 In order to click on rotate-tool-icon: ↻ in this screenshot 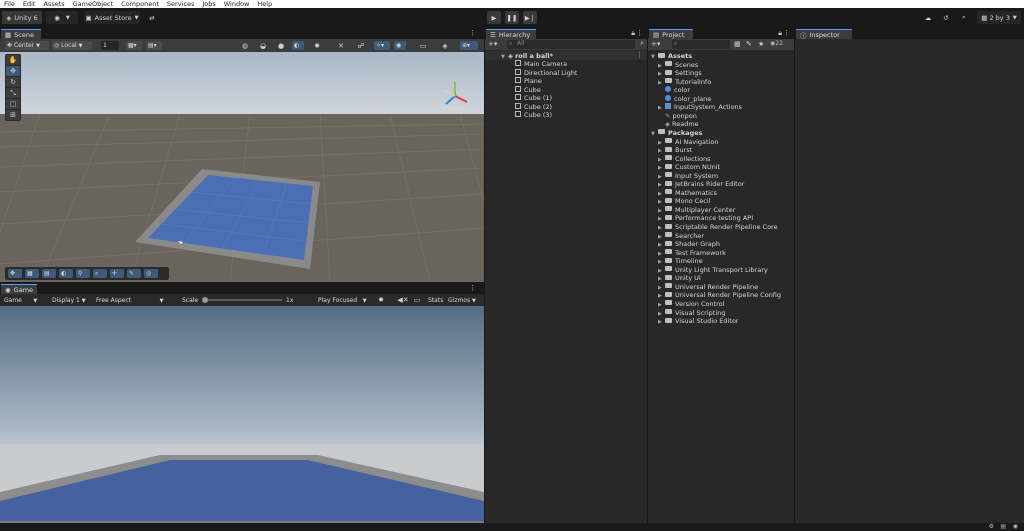, I will do `click(13, 82)`.